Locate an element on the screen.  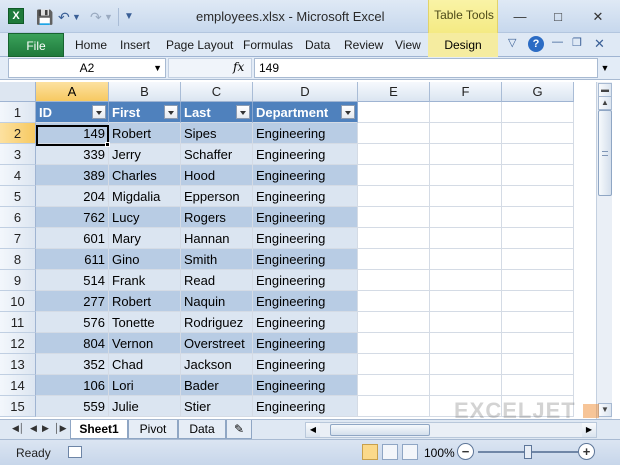
row-header: 9 is located at coordinates (18, 280).